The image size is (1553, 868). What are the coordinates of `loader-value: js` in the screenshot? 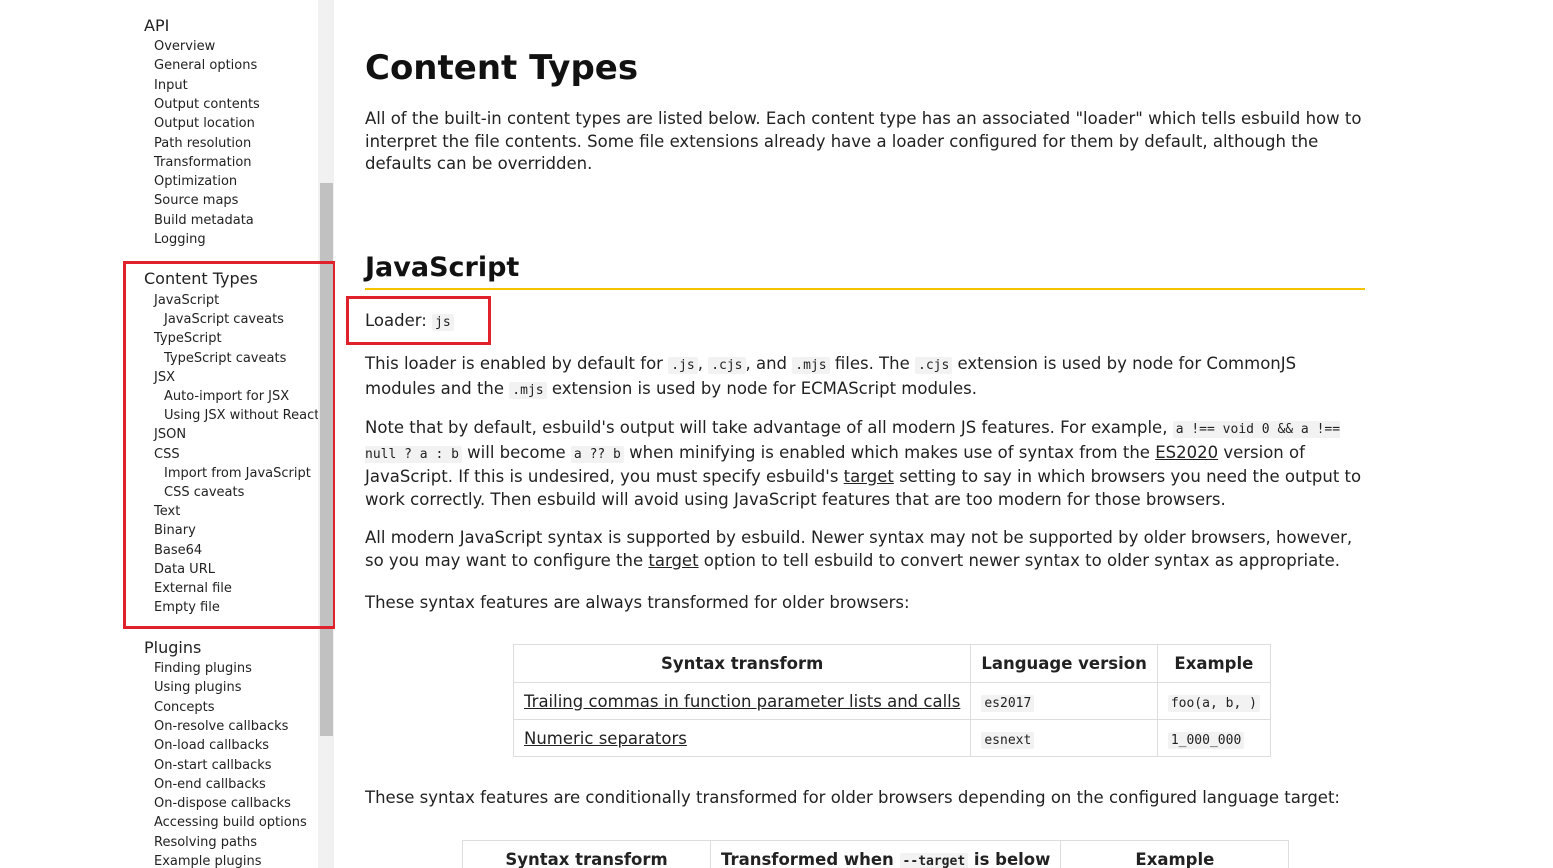 It's located at (443, 322).